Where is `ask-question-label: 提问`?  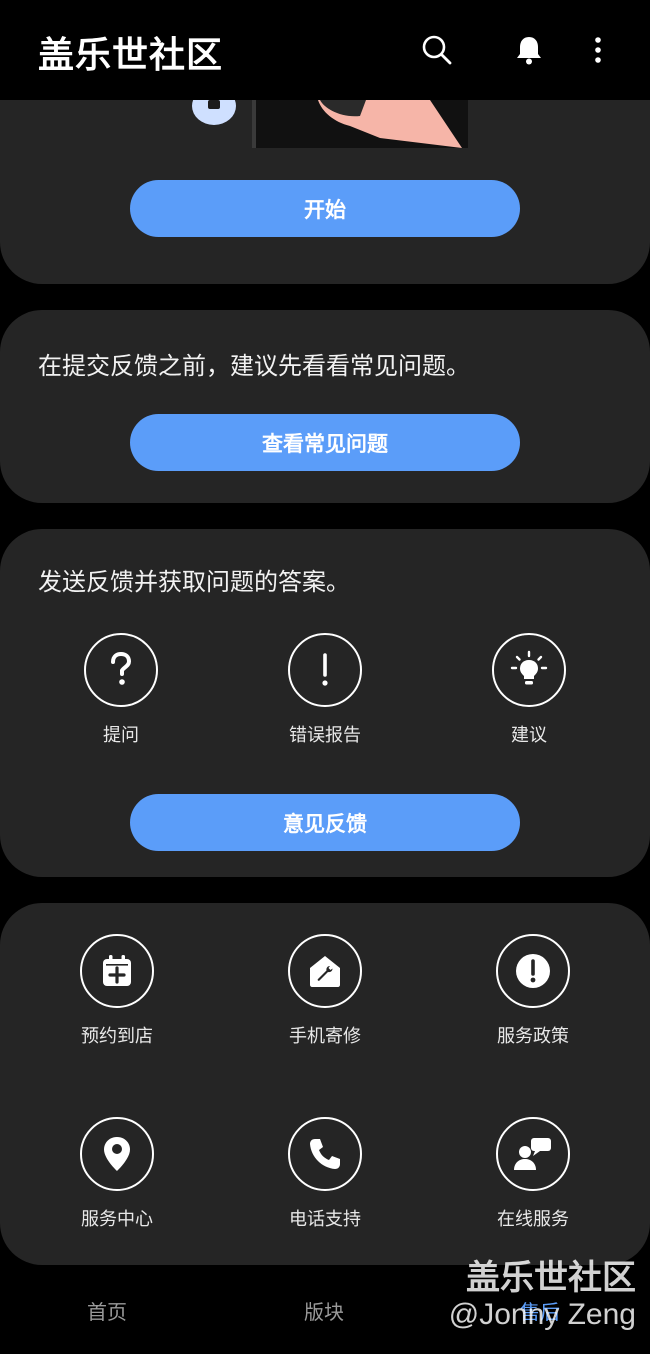
ask-question-label: 提问 is located at coordinates (121, 735).